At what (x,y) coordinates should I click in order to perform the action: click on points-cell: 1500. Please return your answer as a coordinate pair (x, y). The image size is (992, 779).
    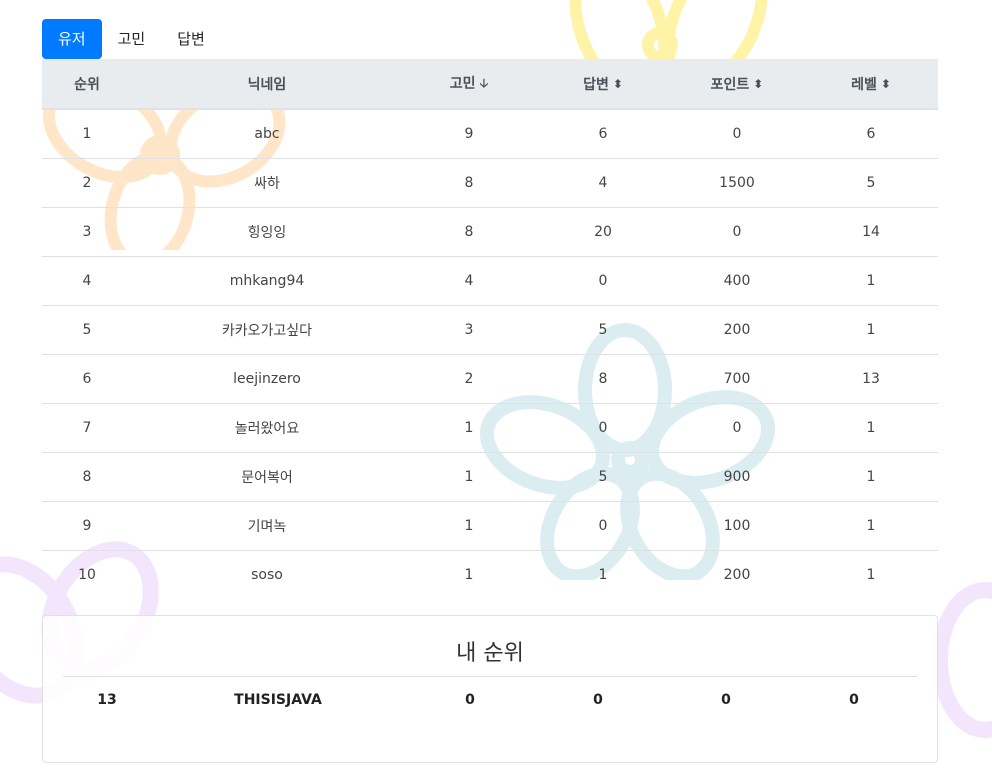
    Looking at the image, I should click on (737, 182).